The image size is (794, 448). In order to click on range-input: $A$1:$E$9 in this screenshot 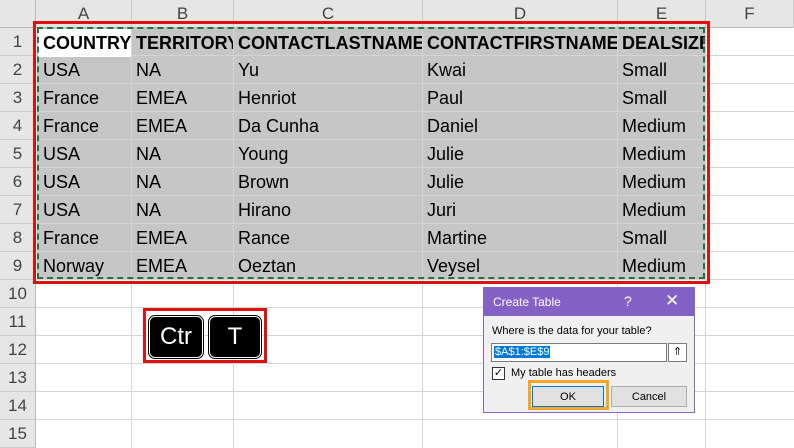, I will do `click(579, 352)`.